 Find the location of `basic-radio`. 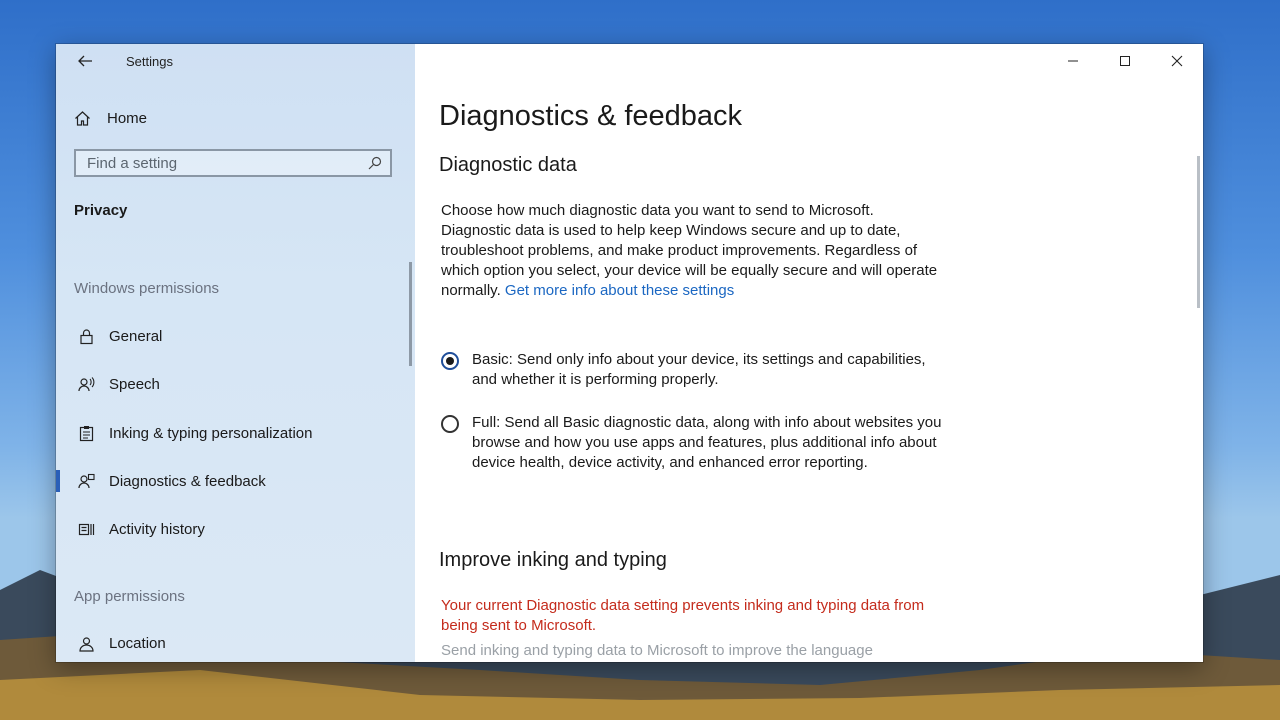

basic-radio is located at coordinates (450, 361).